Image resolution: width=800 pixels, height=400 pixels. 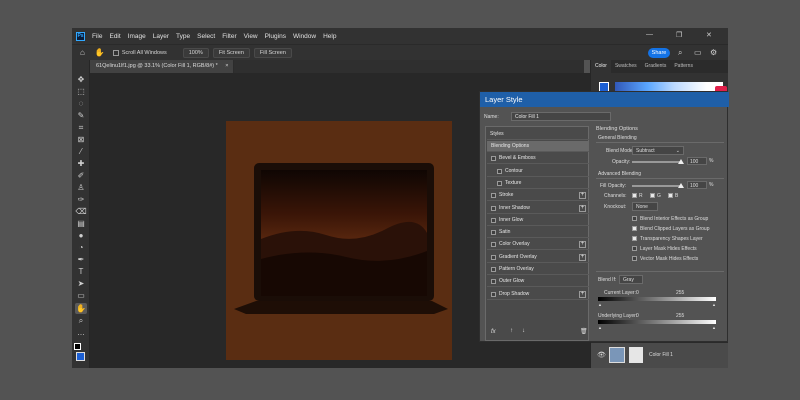 I want to click on home-icon: ⌂, so click(x=82, y=52).